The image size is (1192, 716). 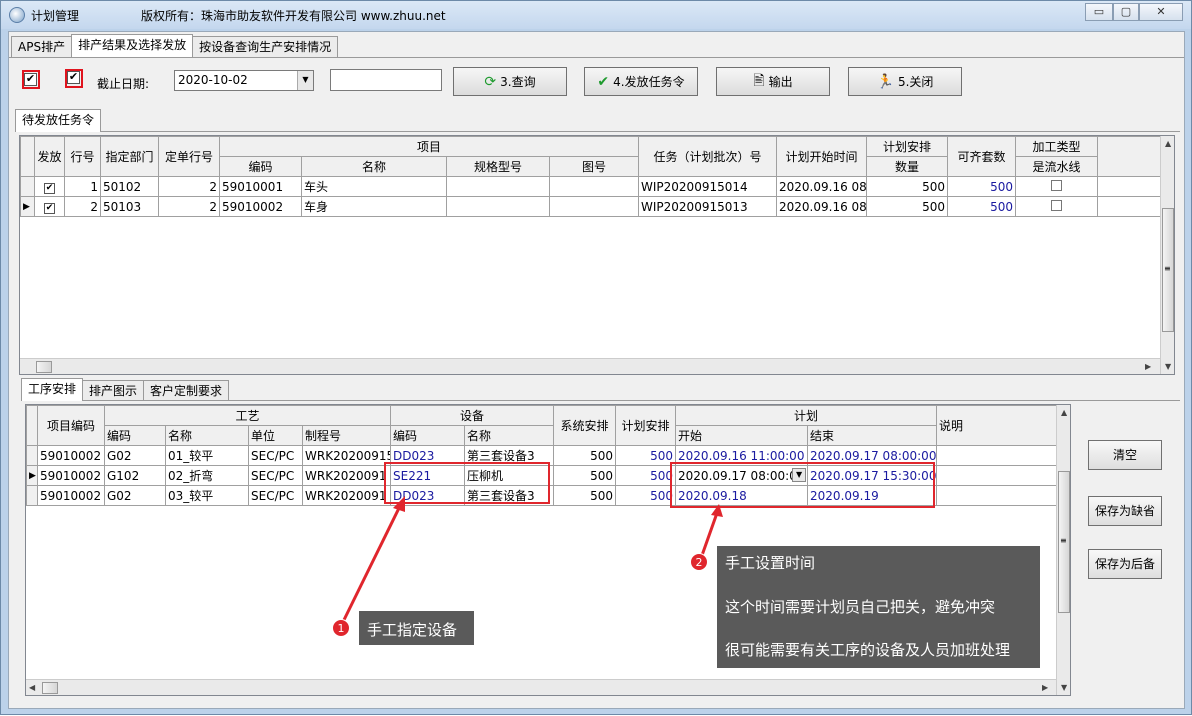 I want to click on header-craft: 工艺, so click(x=247, y=415).